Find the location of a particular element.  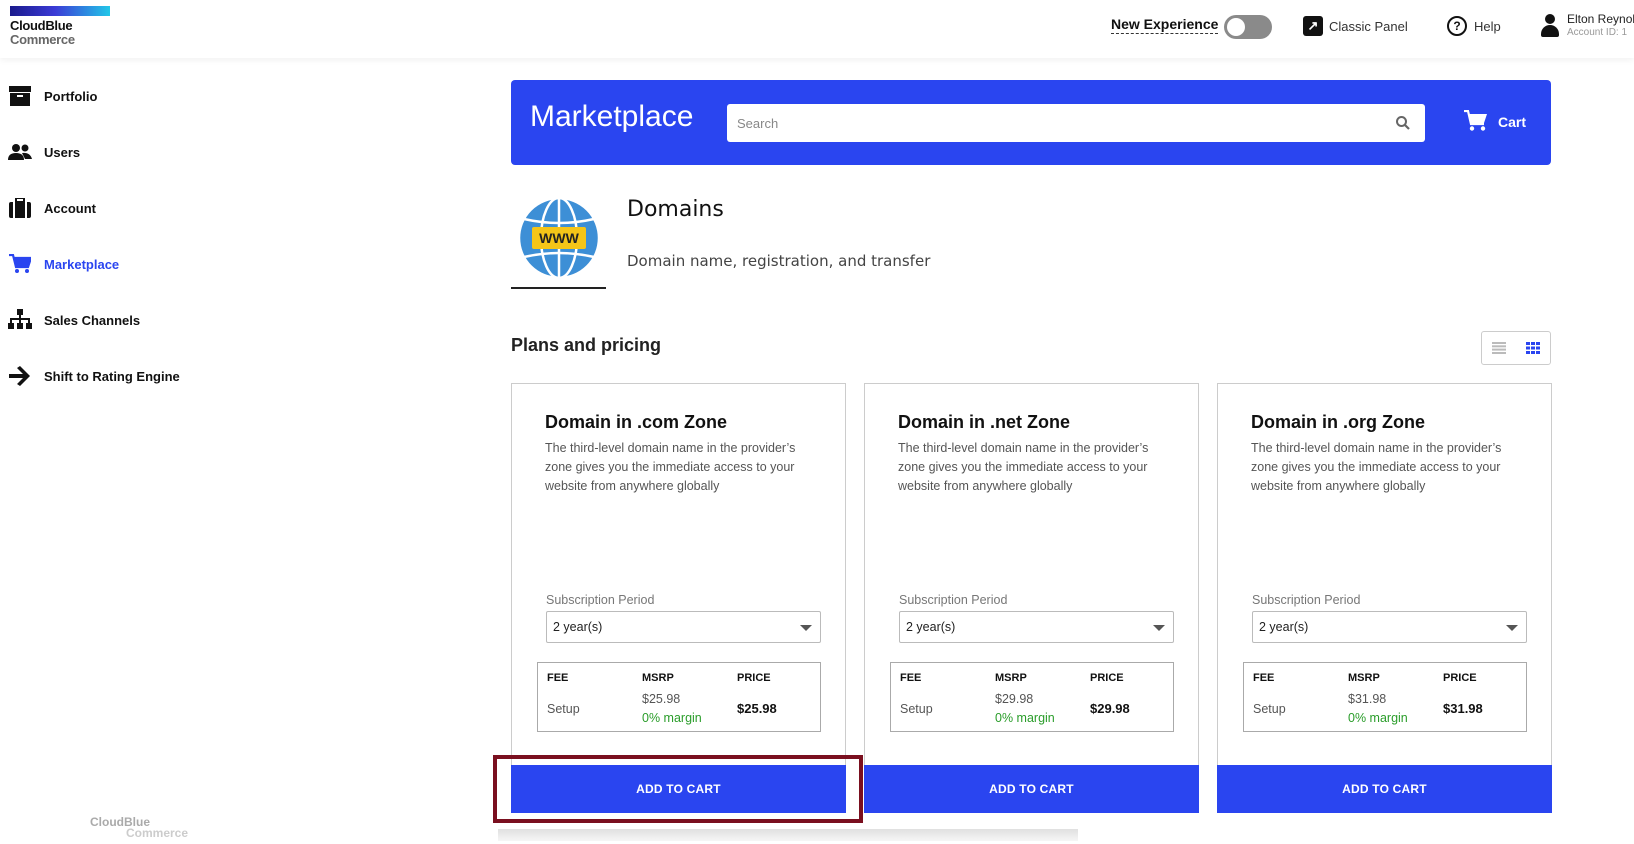

new-experience-label: New Experience is located at coordinates (1165, 25).